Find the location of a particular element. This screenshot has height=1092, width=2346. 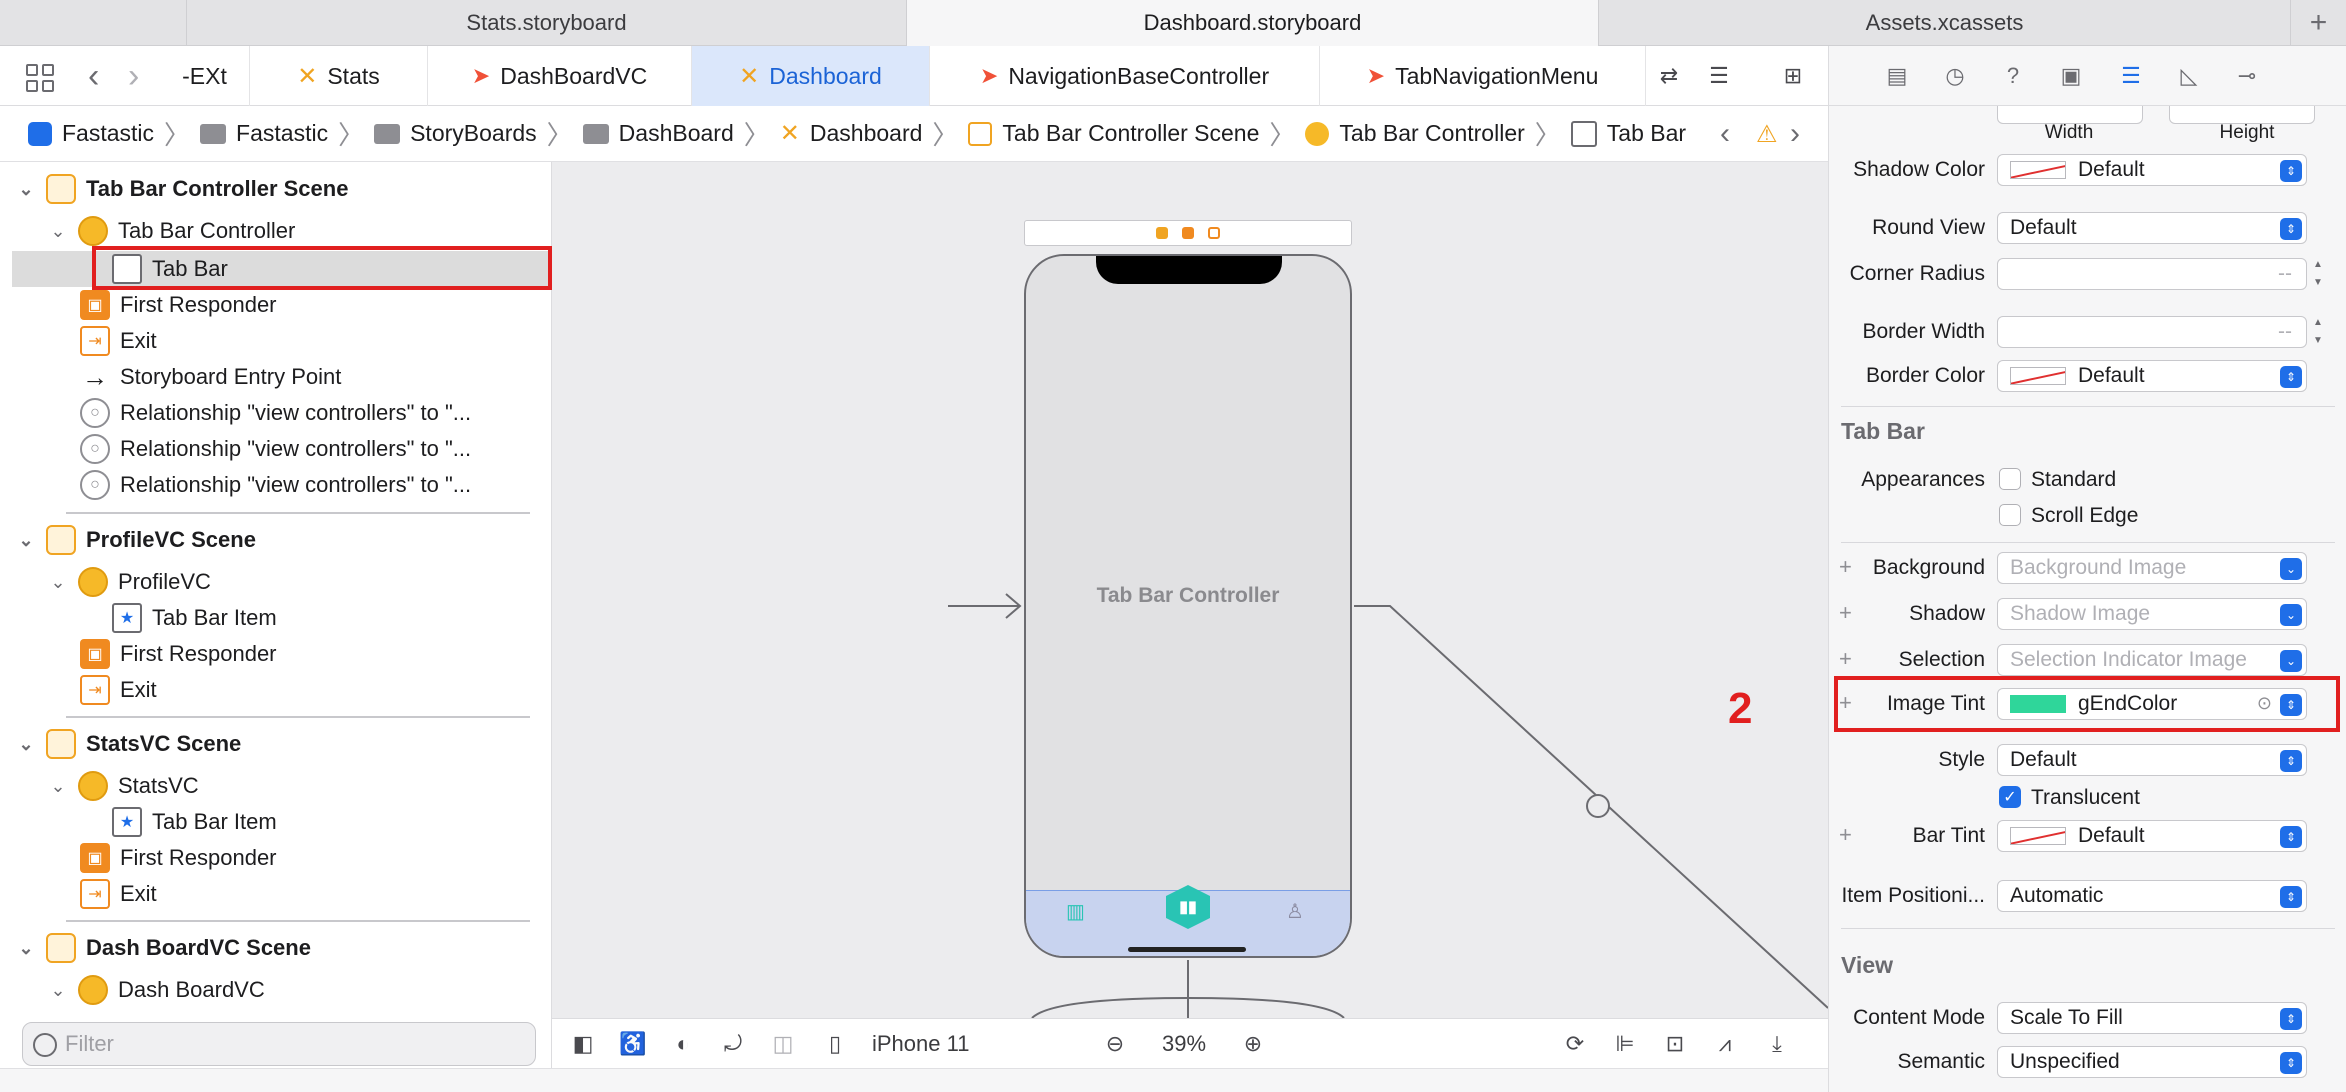

content-mode-popup: Scale To Fill ⇕ is located at coordinates (2152, 1018).